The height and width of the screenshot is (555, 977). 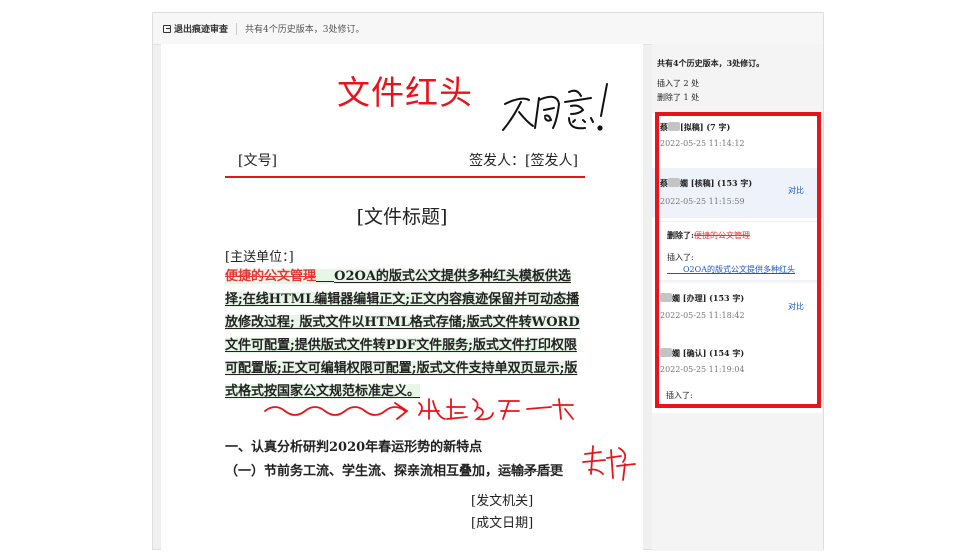 What do you see at coordinates (680, 235) in the screenshot?
I see `diff-deleted-label: 删除了:` at bounding box center [680, 235].